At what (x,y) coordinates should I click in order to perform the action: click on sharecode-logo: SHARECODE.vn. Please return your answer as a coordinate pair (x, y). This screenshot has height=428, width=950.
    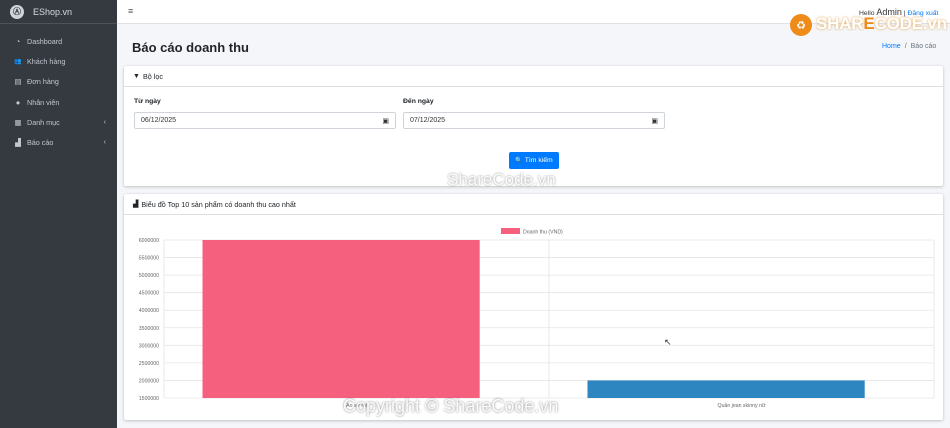
    Looking at the image, I should click on (881, 24).